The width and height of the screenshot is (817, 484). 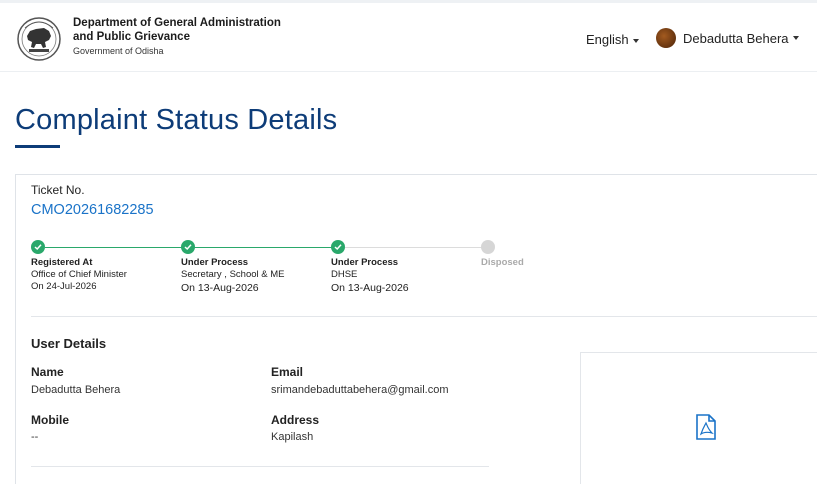 What do you see at coordinates (131, 36) in the screenshot?
I see `department-name-line2: and Public Grievance` at bounding box center [131, 36].